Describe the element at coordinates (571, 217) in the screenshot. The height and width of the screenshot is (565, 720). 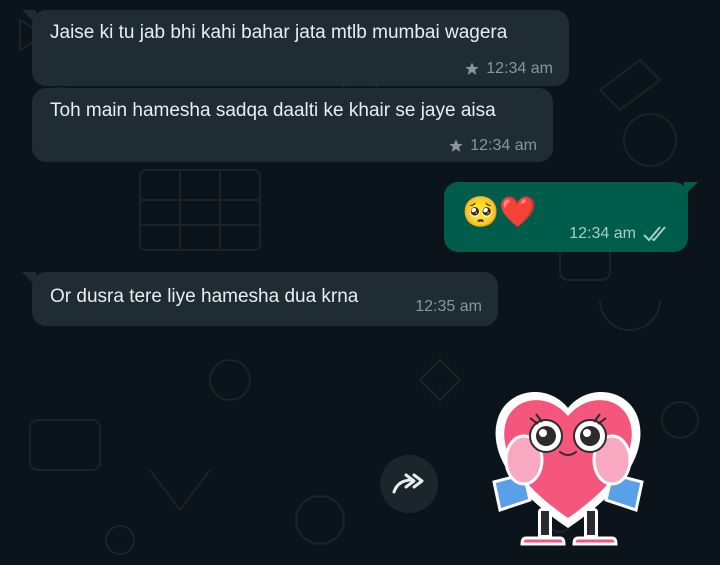
I see `outgoing-message: 🥺❤️ 12:34 am` at that location.